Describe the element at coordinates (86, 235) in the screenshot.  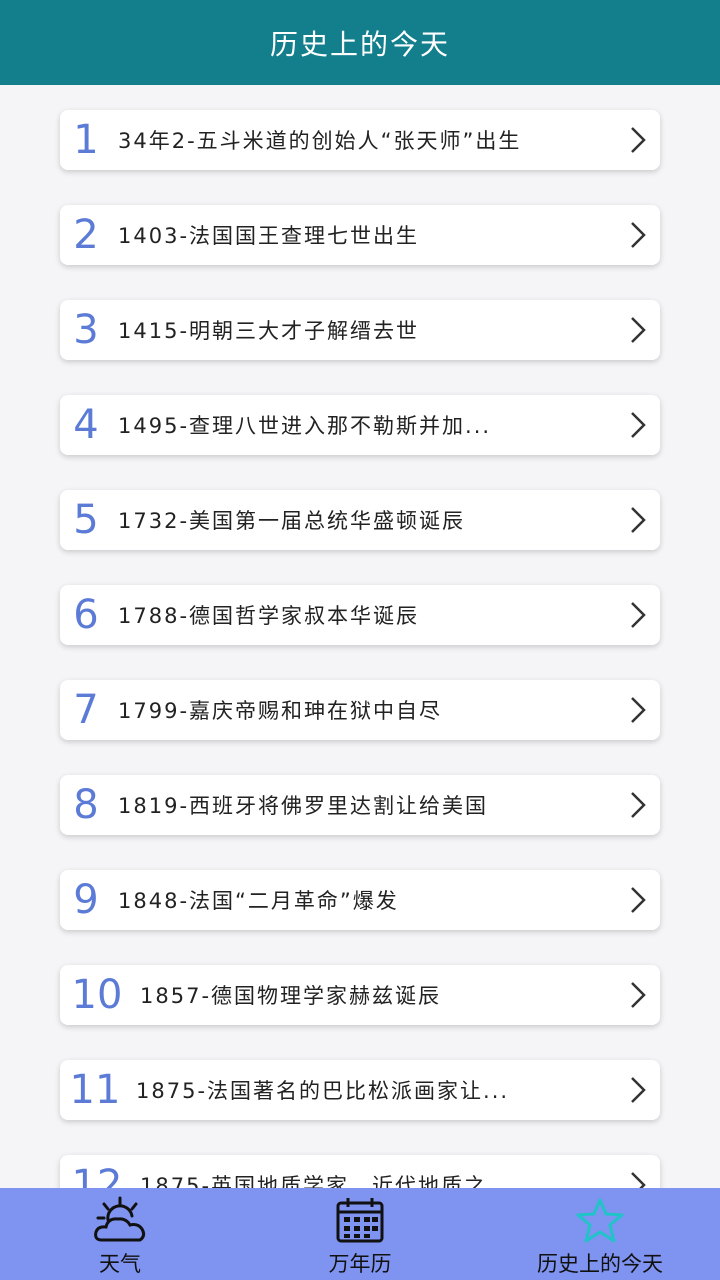
I see `event-number: 2` at that location.